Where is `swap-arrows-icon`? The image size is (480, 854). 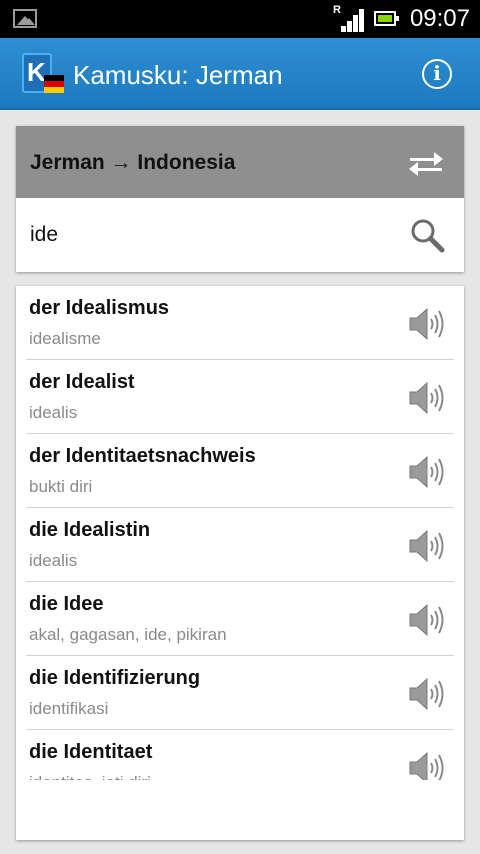 swap-arrows-icon is located at coordinates (426, 164).